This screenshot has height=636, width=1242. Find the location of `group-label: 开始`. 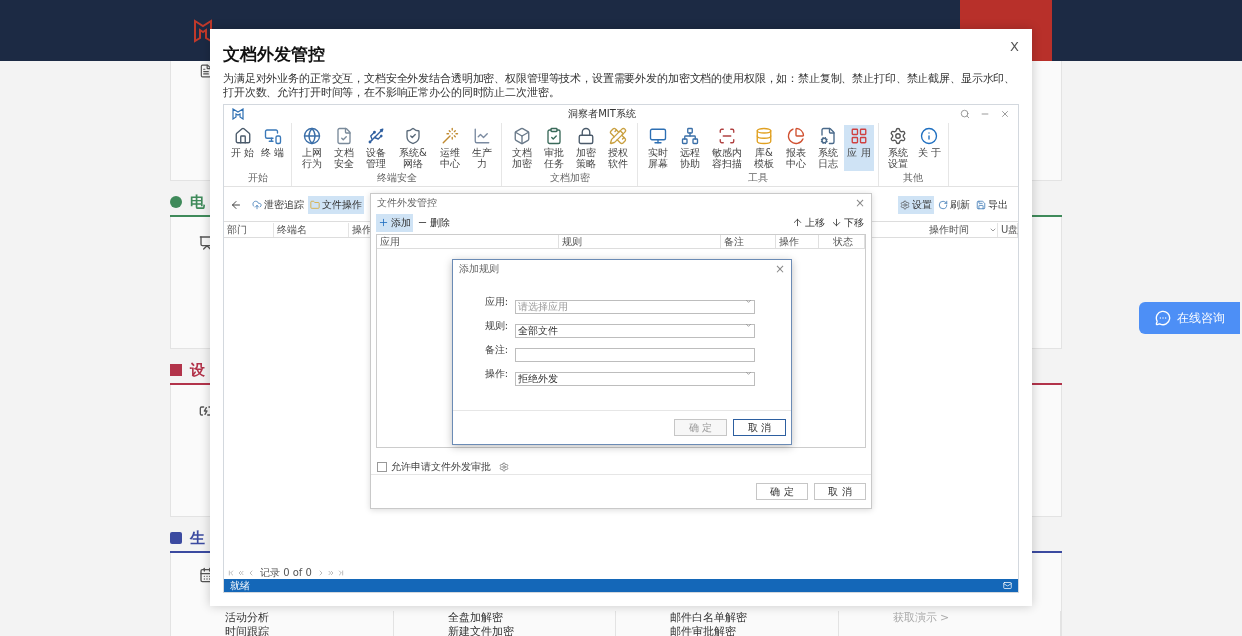

group-label: 开始 is located at coordinates (257, 178).